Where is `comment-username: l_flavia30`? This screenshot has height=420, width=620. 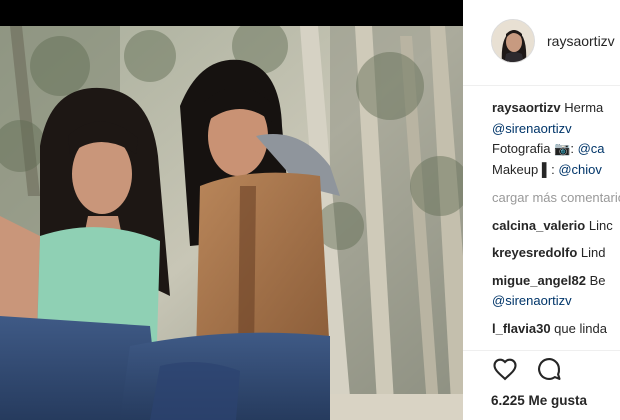
comment-username: l_flavia30 is located at coordinates (521, 328).